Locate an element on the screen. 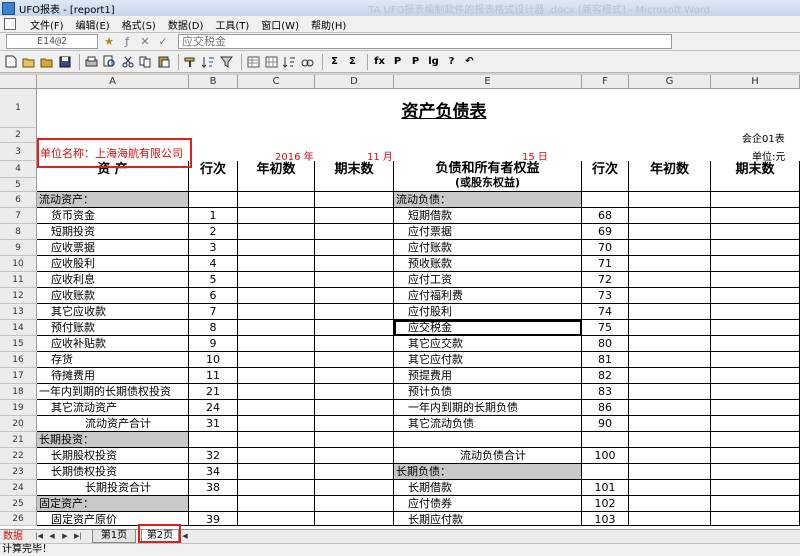 This screenshot has height=556, width=800. right-item-label: 一年内到期的长期负债 is located at coordinates (488, 408).